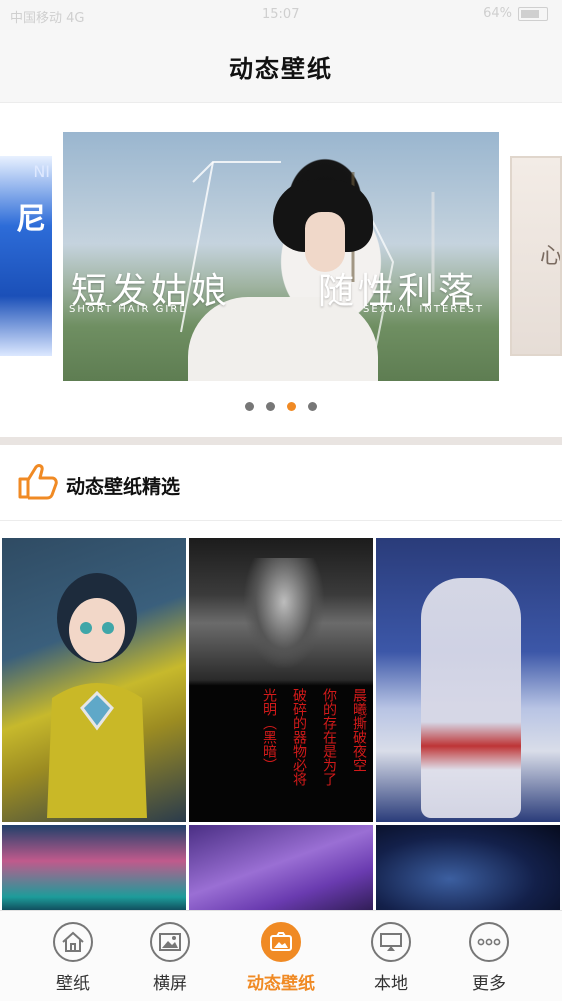 This screenshot has width=562, height=1001. I want to click on banner-subtitle-left: SHORT HAIR GIRL, so click(128, 309).